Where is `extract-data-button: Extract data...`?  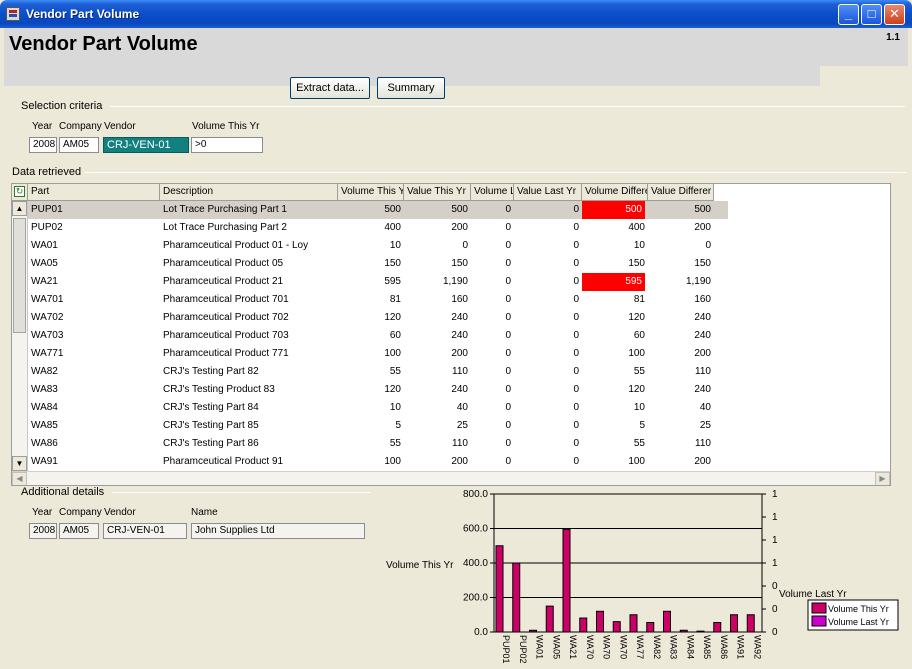 extract-data-button: Extract data... is located at coordinates (330, 88).